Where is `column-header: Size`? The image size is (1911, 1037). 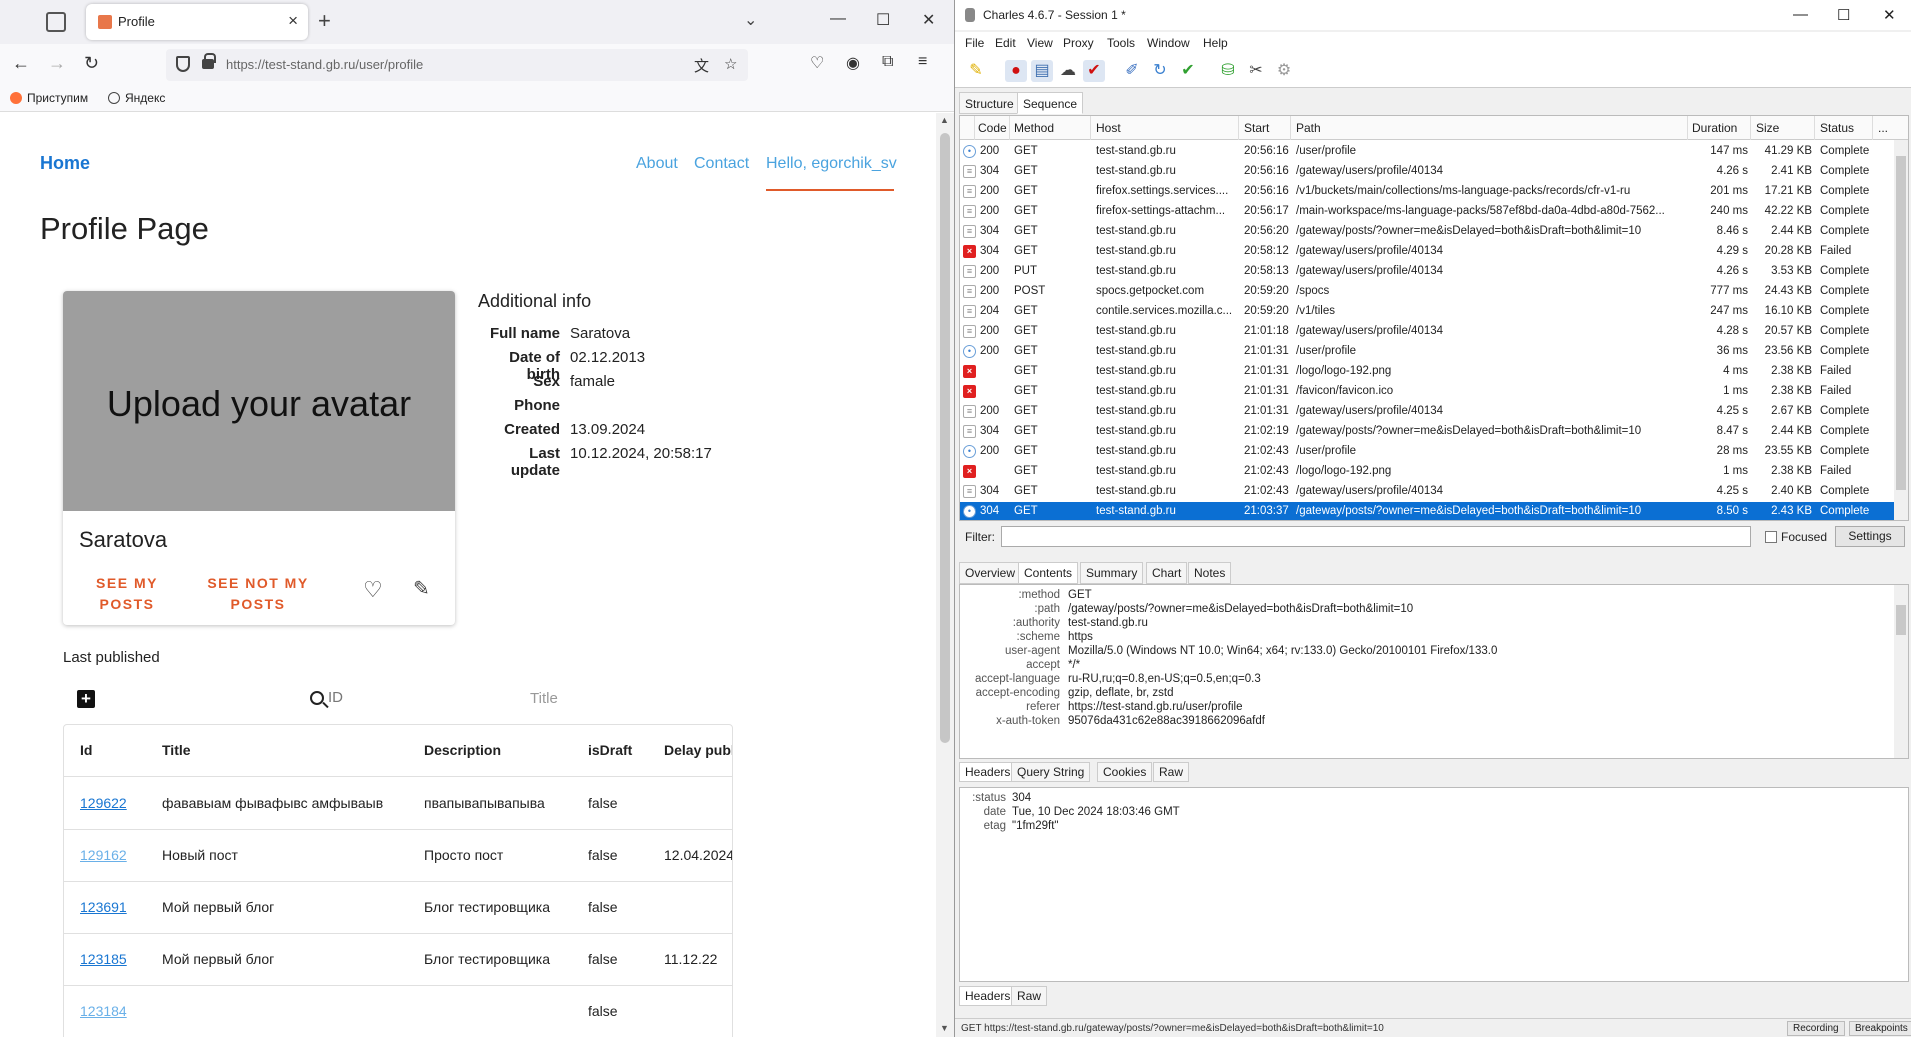 column-header: Size is located at coordinates (1767, 128).